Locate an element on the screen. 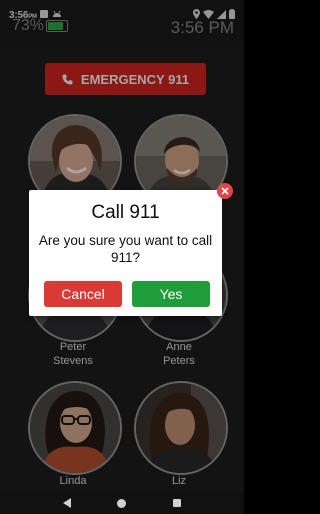  system-nav-bar is located at coordinates (122, 503).